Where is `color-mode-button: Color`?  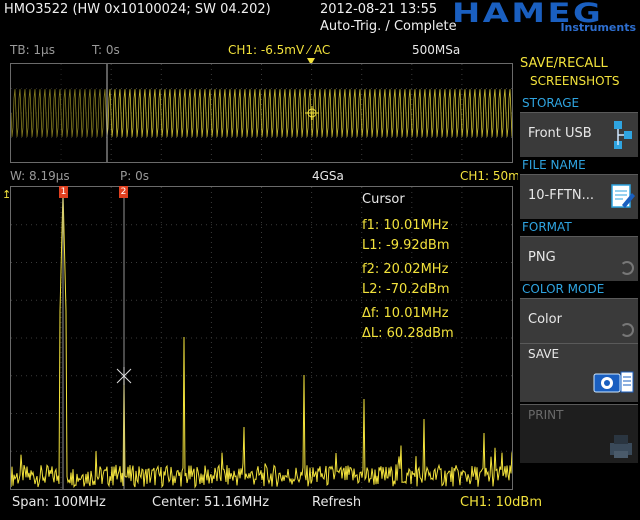
color-mode-button: Color is located at coordinates (579, 320).